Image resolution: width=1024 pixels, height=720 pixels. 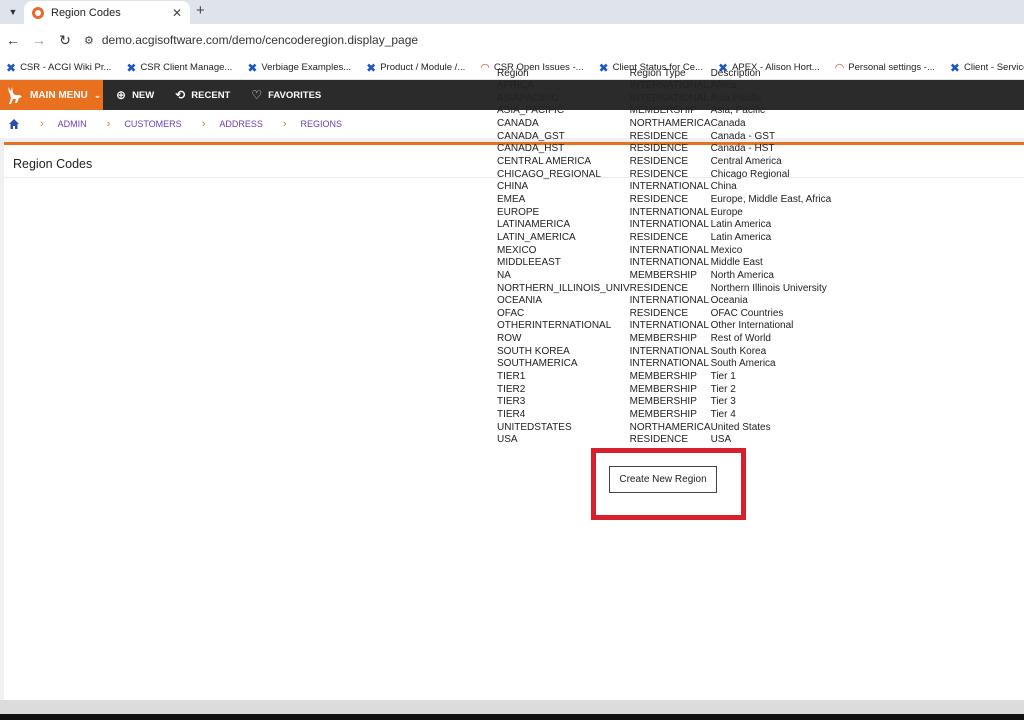 I want to click on description-cell: South Korea, so click(x=738, y=351).